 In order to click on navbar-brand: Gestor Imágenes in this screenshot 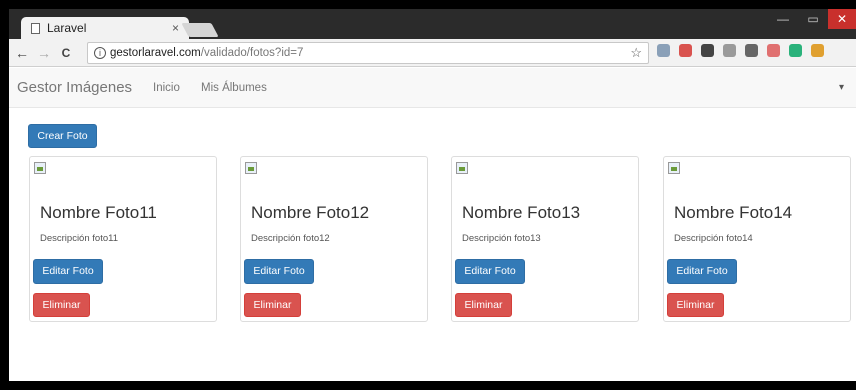, I will do `click(74, 87)`.